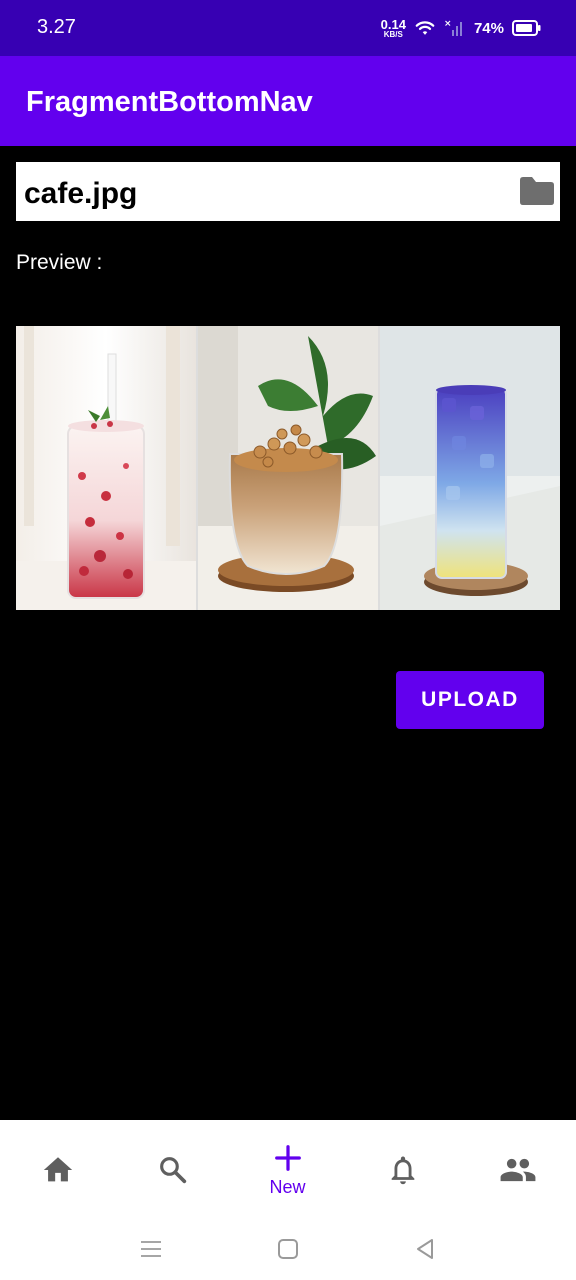  What do you see at coordinates (81, 193) in the screenshot?
I see `file-name: cafe.jpg` at bounding box center [81, 193].